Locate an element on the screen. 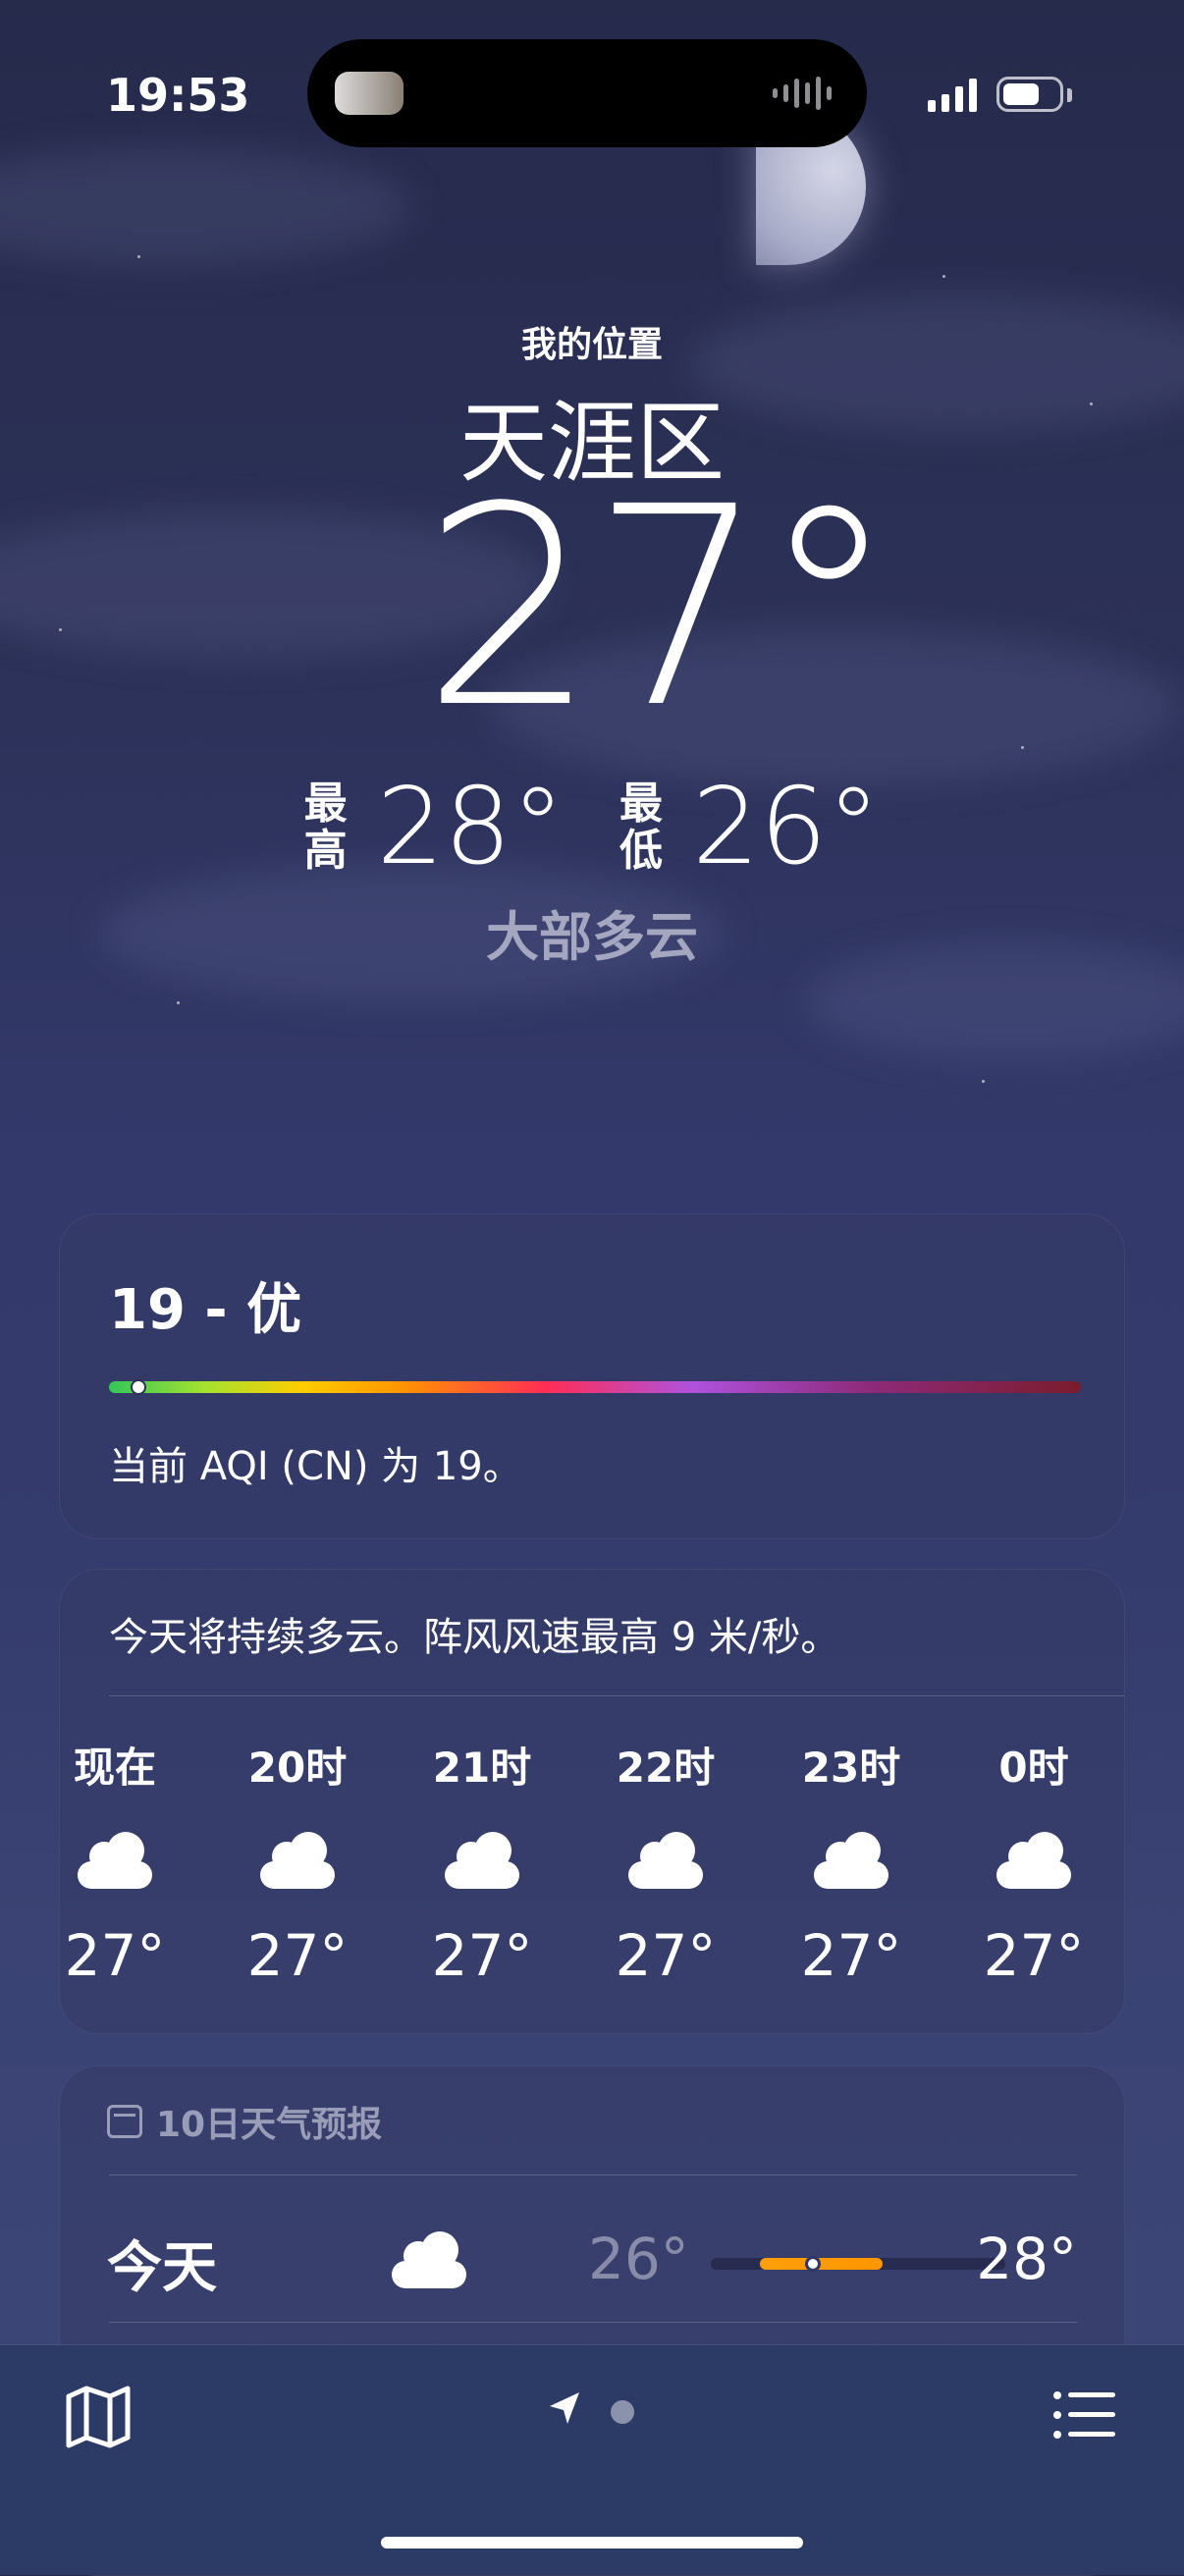 This screenshot has width=1184, height=2576. hour-time: 23时 is located at coordinates (851, 1768).